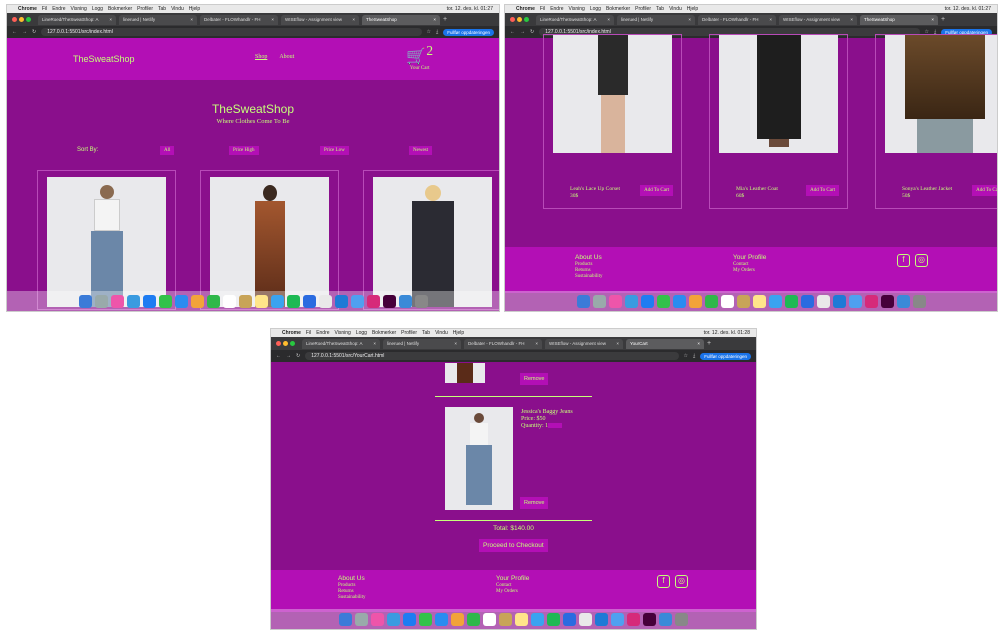 The image size is (1004, 630). What do you see at coordinates (555, 426) in the screenshot?
I see `quantity-input` at bounding box center [555, 426].